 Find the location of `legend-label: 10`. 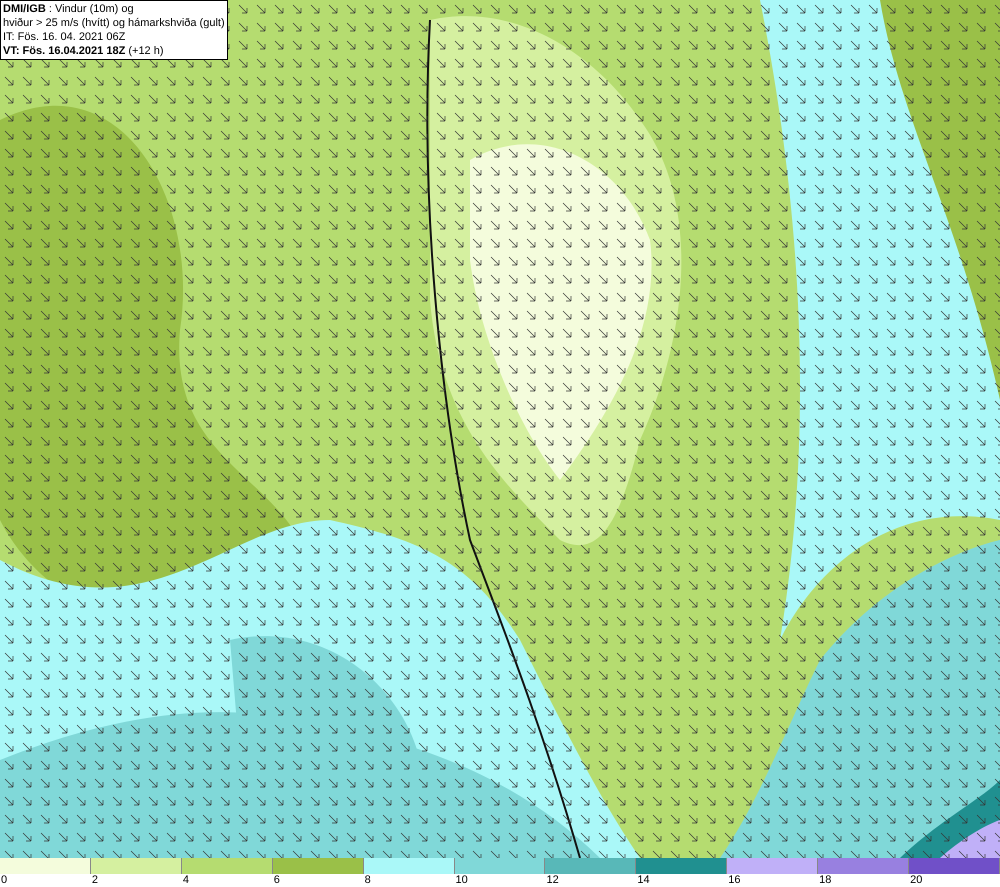

legend-label: 10 is located at coordinates (462, 880).